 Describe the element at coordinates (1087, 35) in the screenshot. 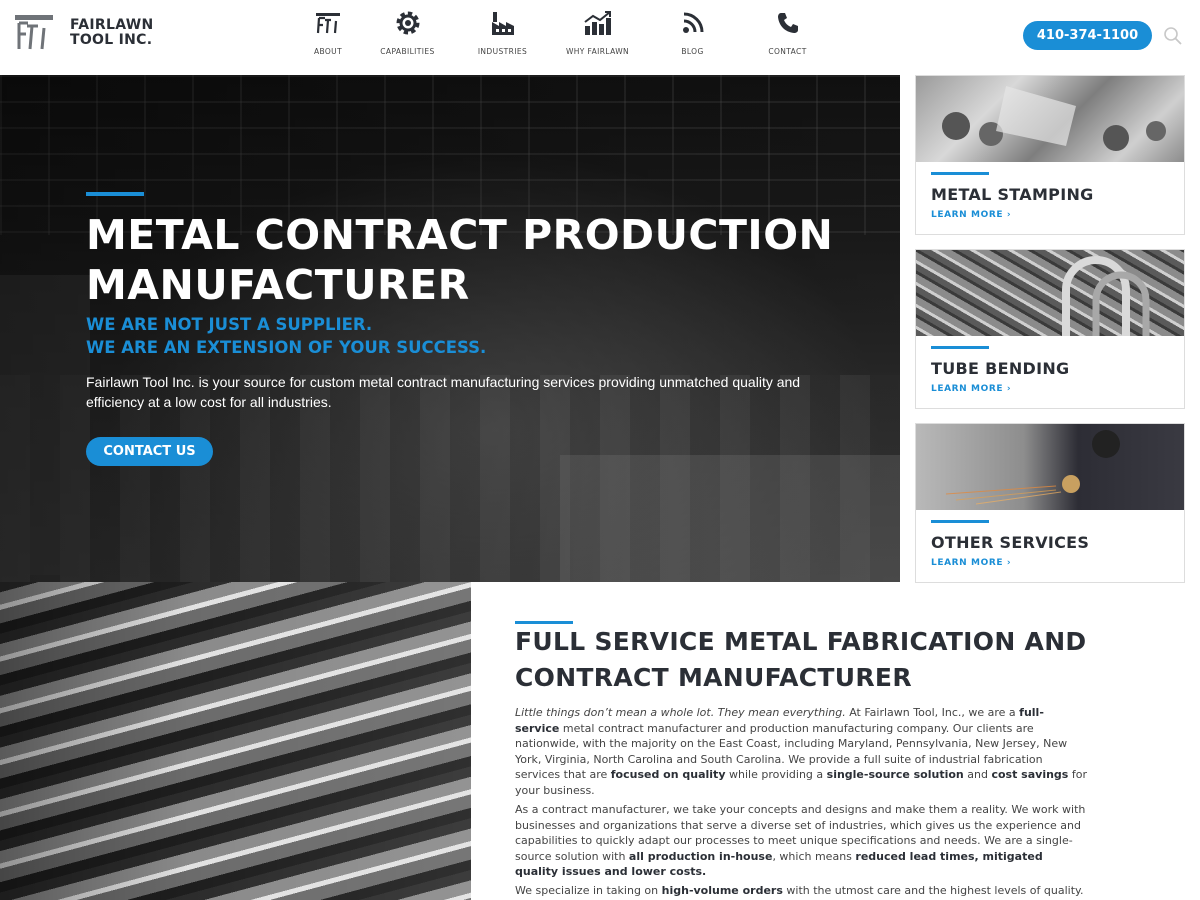

I see `phone-button: 410-374-1100` at that location.